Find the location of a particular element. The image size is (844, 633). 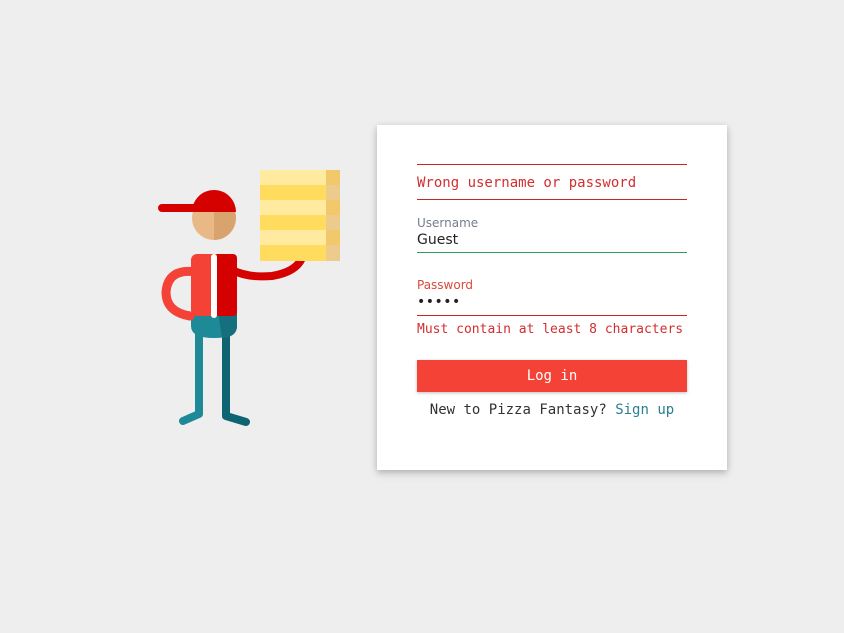

password-input: ••••• is located at coordinates (552, 302).